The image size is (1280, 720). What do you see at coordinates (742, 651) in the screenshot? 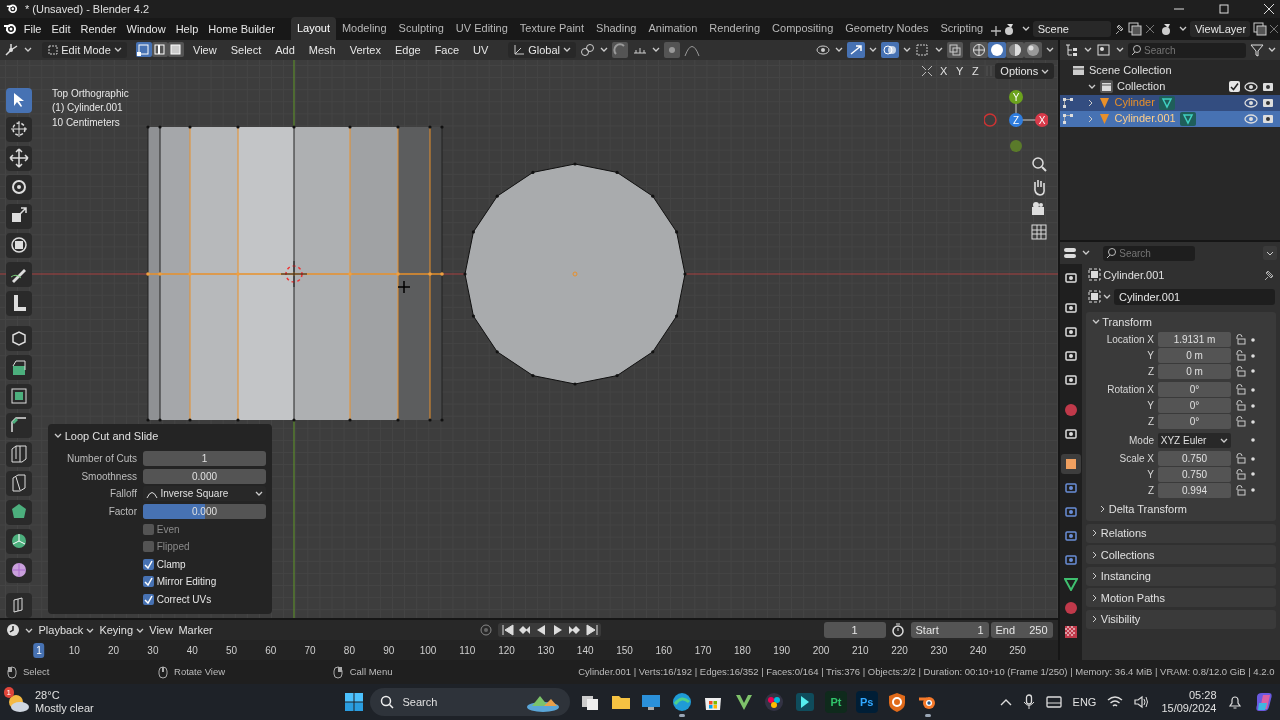
I see `frame-number: 180` at bounding box center [742, 651].